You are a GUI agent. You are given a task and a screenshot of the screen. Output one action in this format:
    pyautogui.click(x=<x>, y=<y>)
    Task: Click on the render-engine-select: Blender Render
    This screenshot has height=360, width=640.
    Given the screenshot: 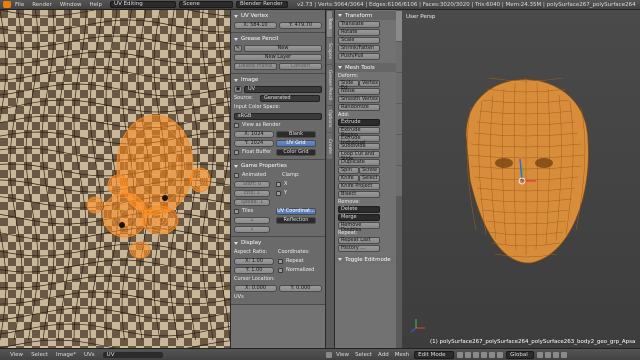 What is the action you would take?
    pyautogui.click(x=262, y=4)
    